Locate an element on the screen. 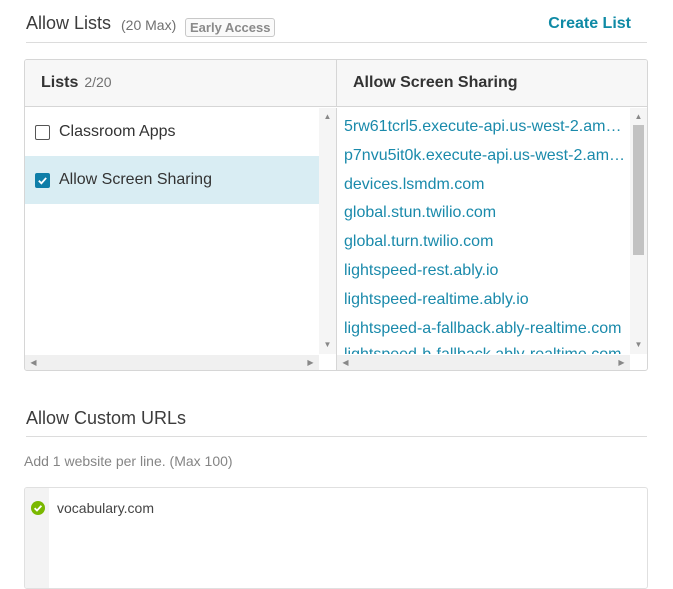 The width and height of the screenshot is (673, 589). url-item: lightspeed-a-fallback.ably-realtime.com is located at coordinates (483, 328).